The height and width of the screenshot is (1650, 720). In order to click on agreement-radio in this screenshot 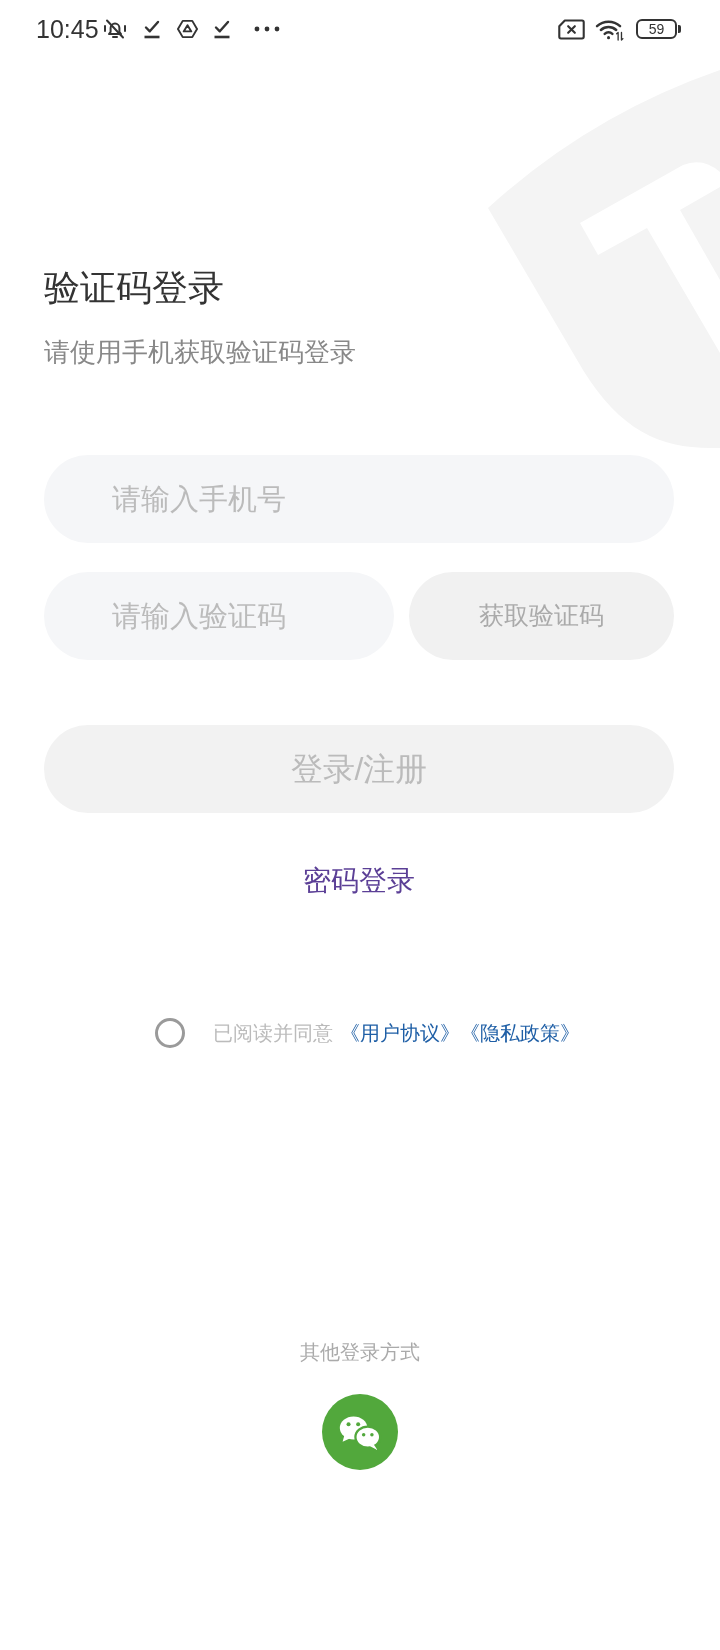, I will do `click(170, 1033)`.